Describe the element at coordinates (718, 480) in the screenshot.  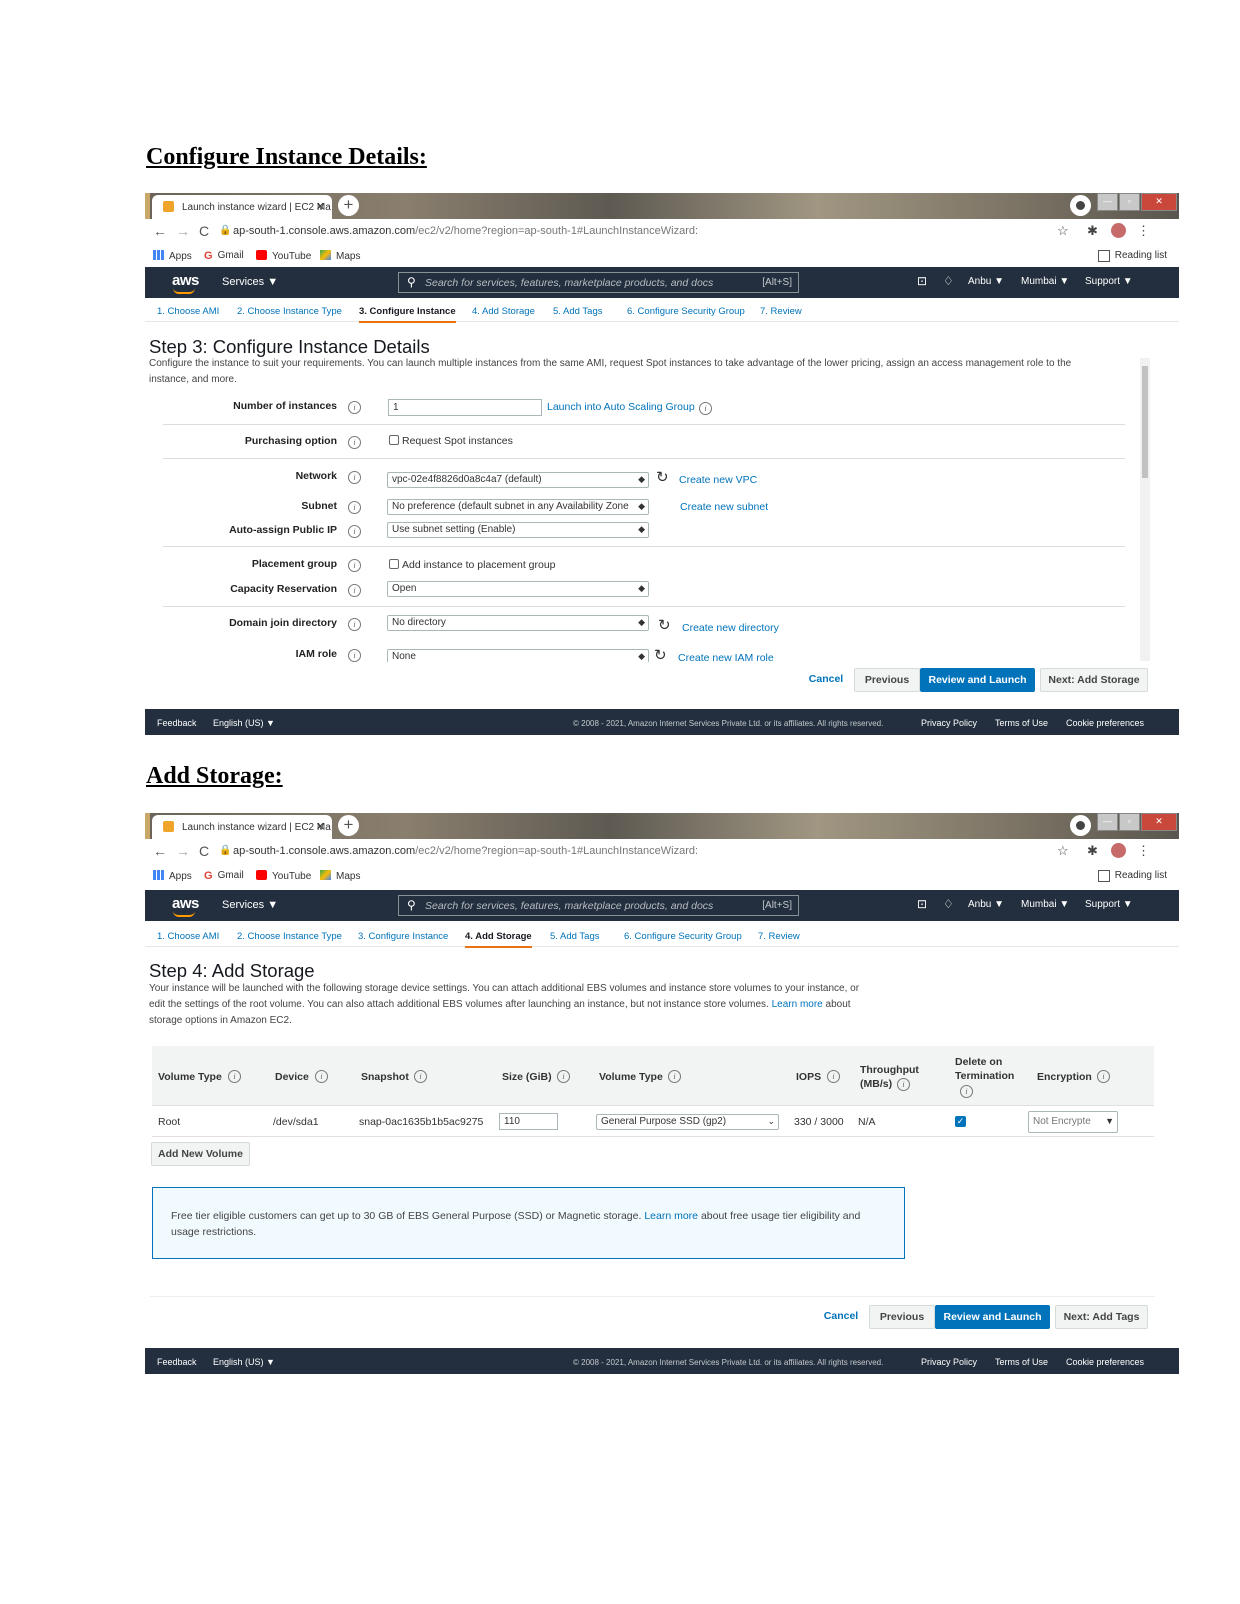
I see `create-vpc-link: Create new VPC` at that location.